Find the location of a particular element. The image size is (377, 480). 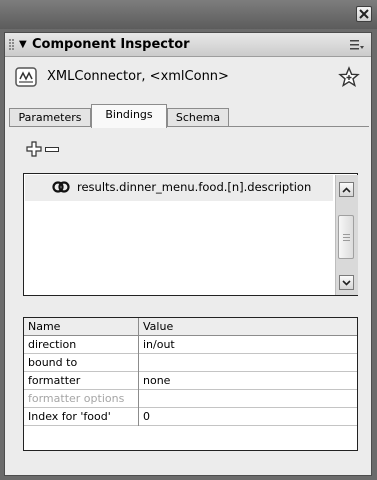

scrollbar is located at coordinates (346, 235).